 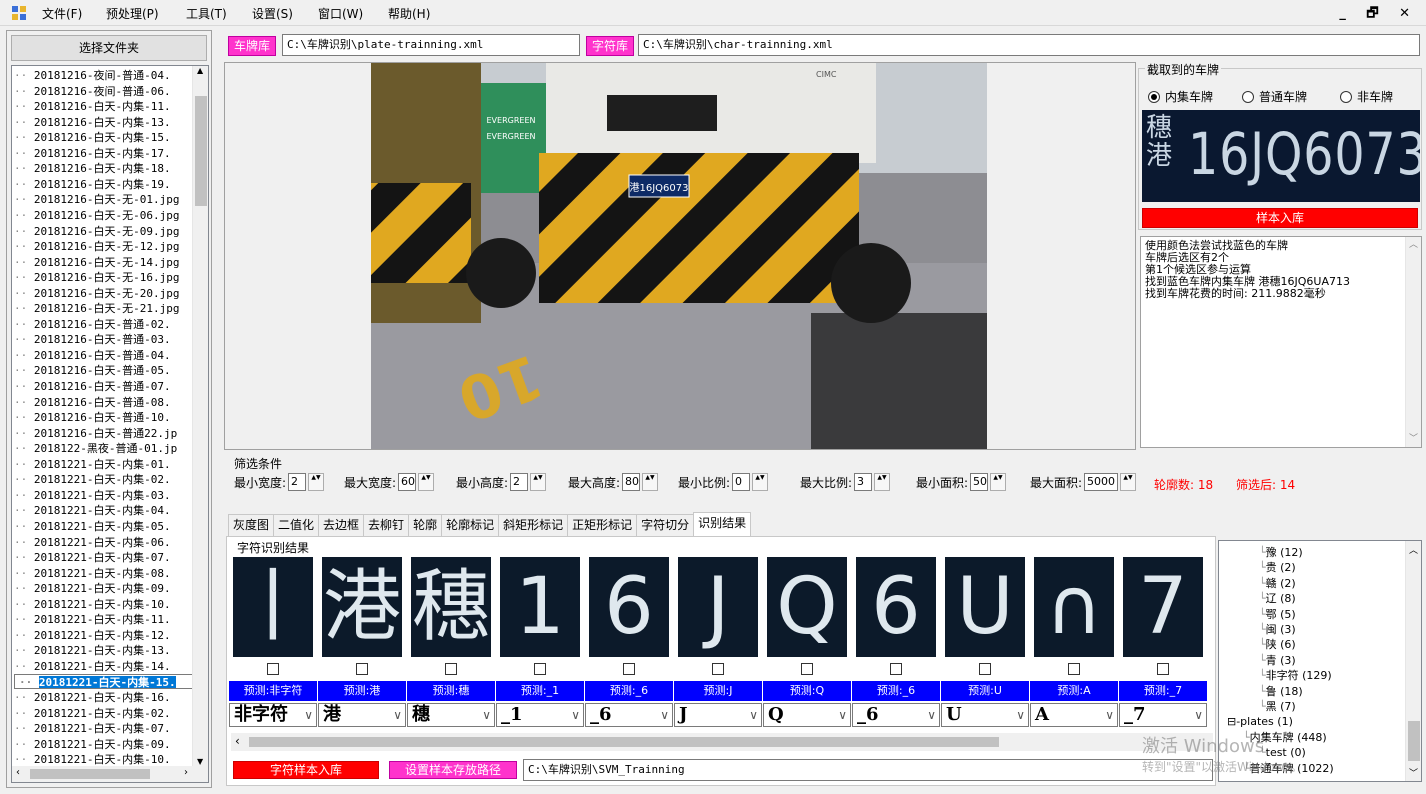 I want to click on tree-node: └豫 (12), so click(x=1281, y=552).